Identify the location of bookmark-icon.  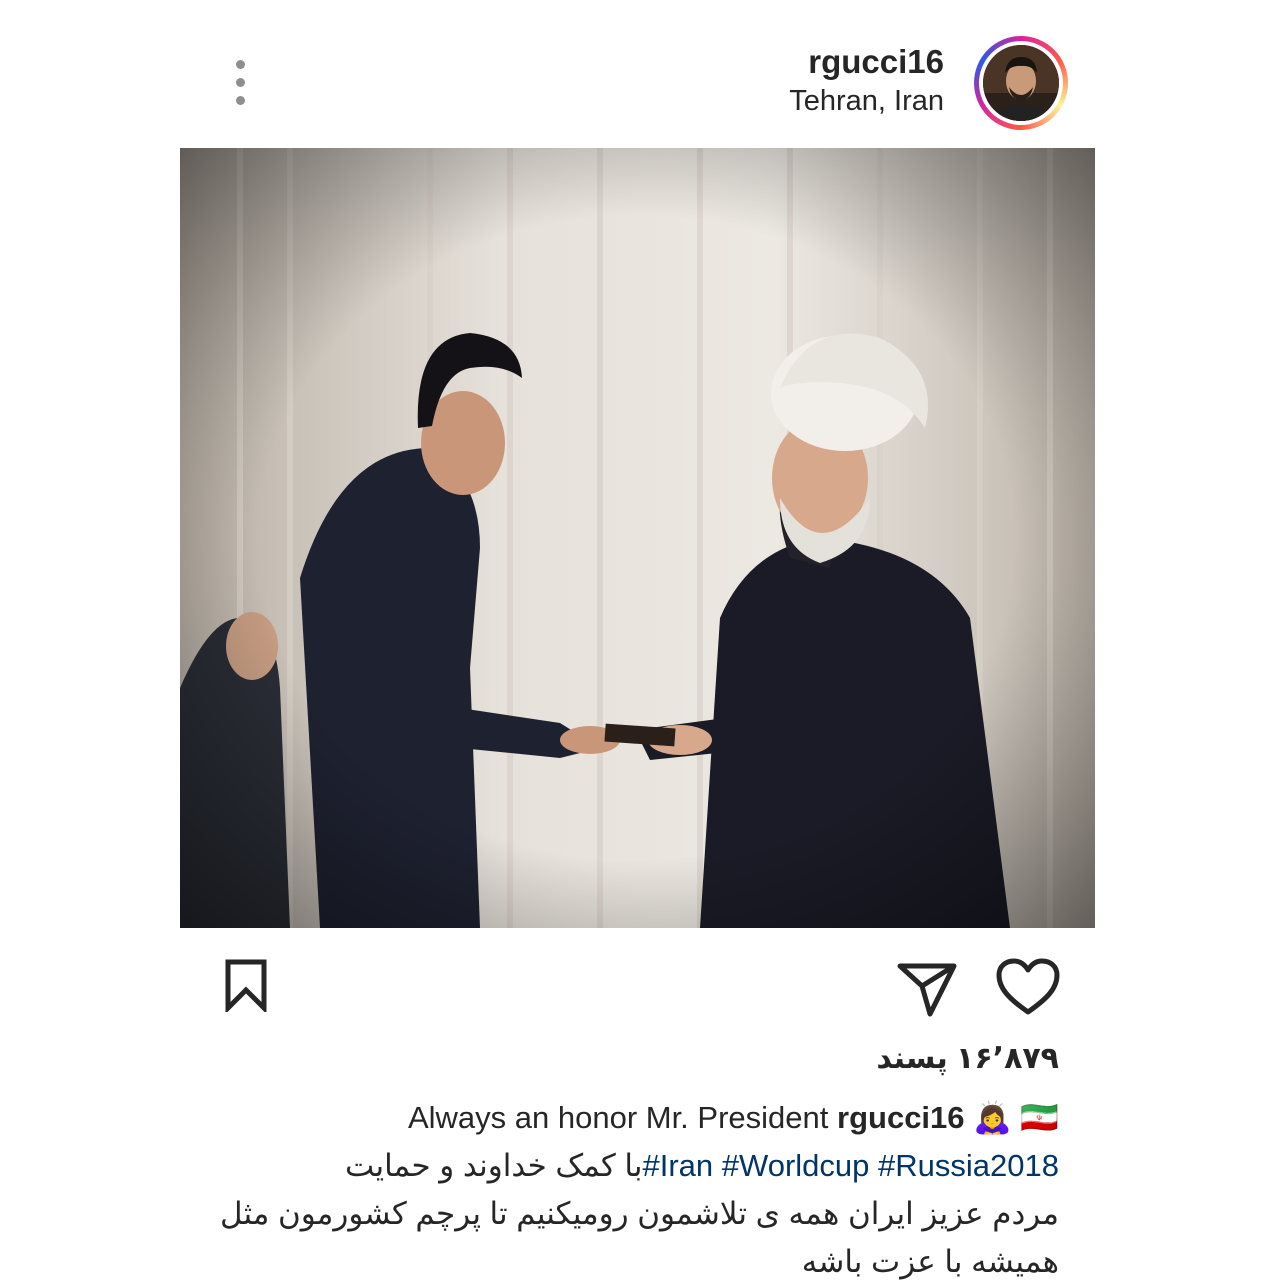
(246, 986).